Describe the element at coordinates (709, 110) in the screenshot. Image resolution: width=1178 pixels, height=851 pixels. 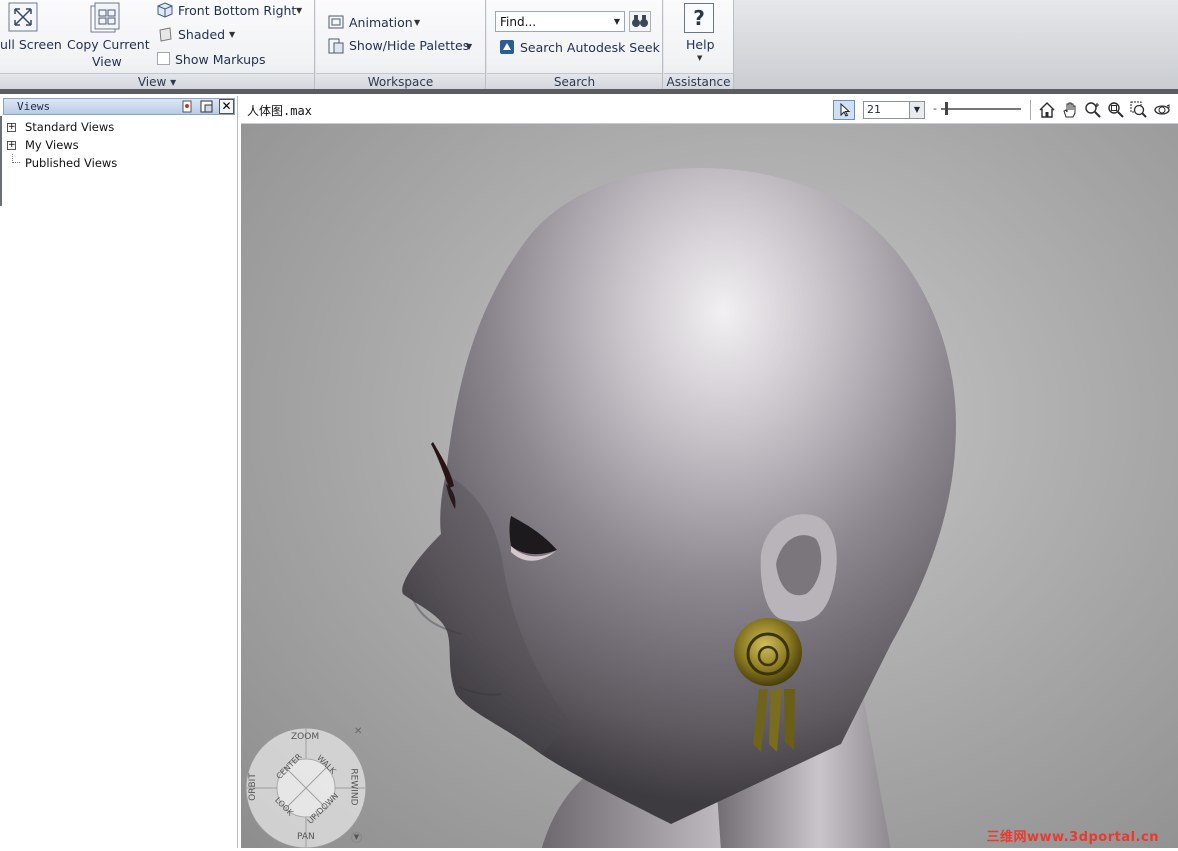
I see `viewer-toolbar: 人体图.max 21 ▼ -` at that location.